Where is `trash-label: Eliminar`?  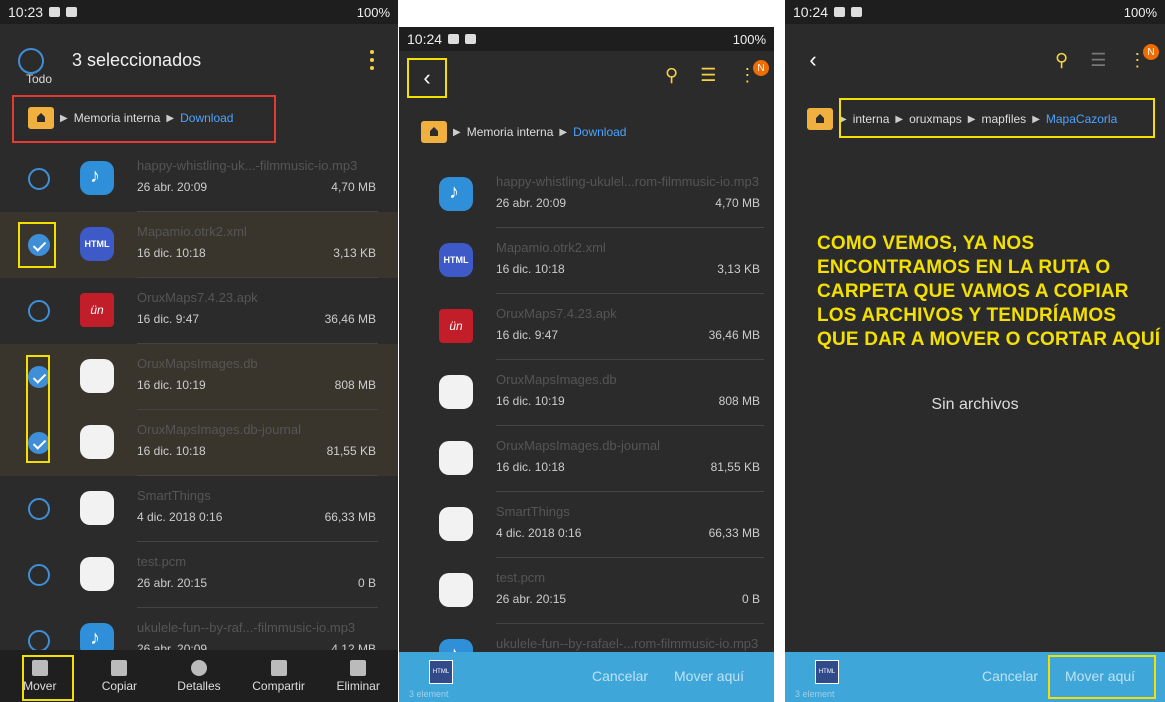
trash-label: Eliminar is located at coordinates (358, 685).